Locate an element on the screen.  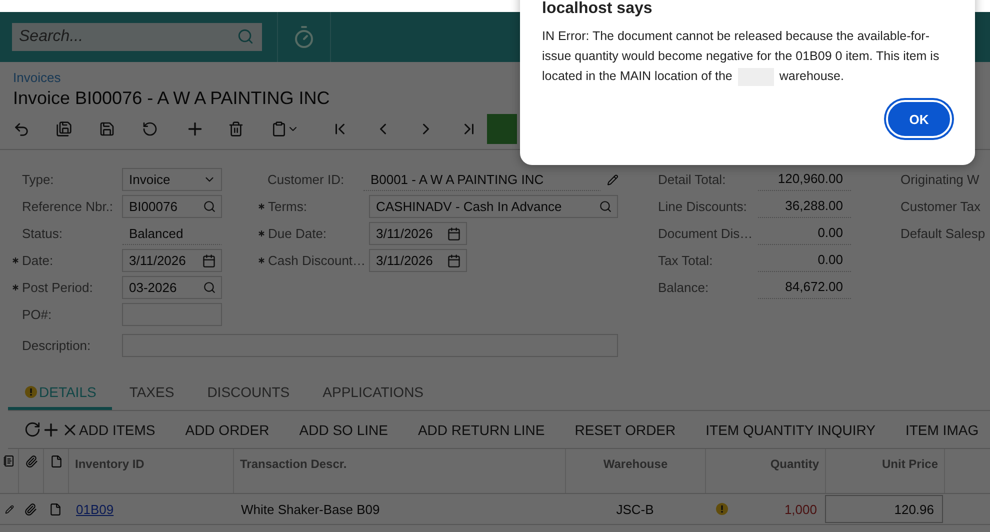
refresh-icon is located at coordinates (32, 429).